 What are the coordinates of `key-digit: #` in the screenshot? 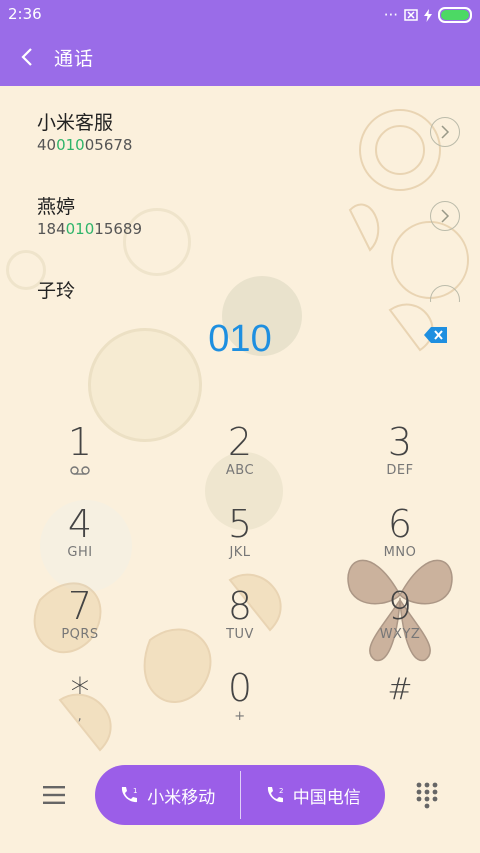 It's located at (400, 689).